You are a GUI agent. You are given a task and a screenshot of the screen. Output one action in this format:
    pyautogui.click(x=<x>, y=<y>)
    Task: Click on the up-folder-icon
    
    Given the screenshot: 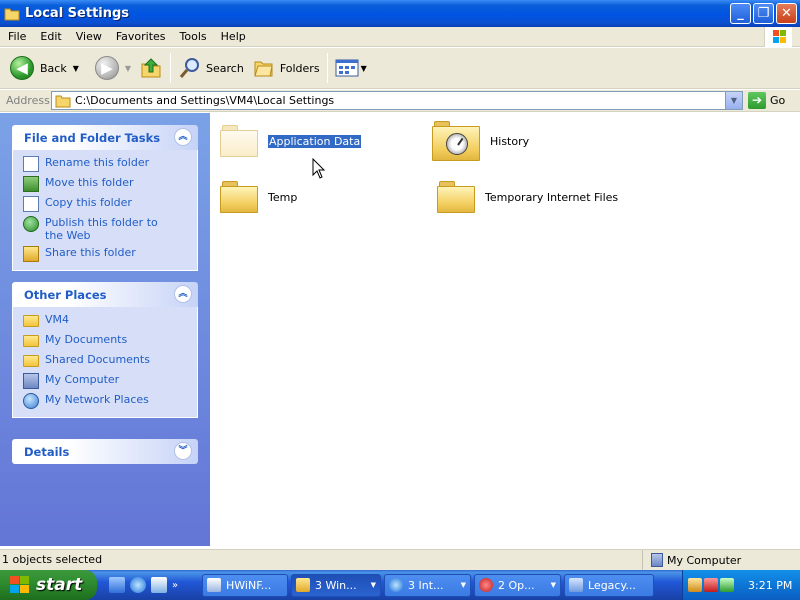 What is the action you would take?
    pyautogui.click(x=151, y=68)
    